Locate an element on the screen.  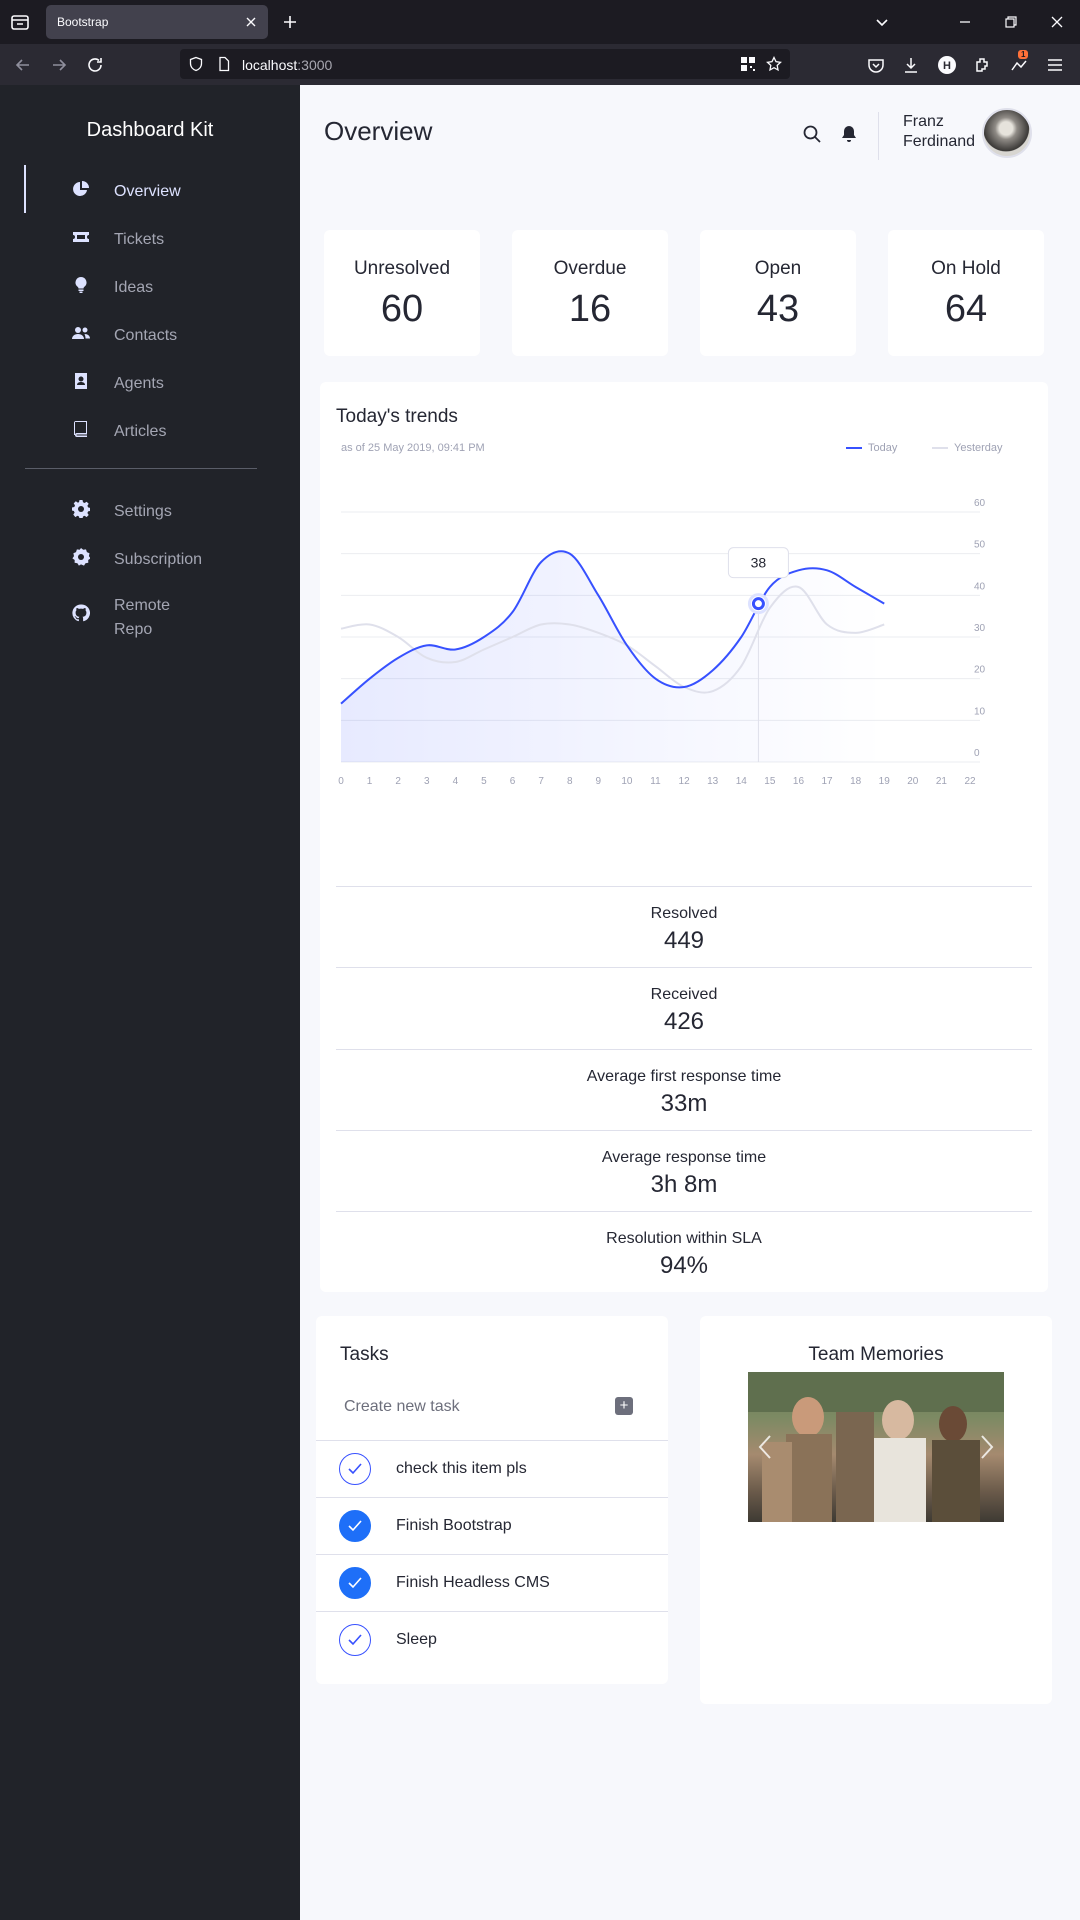
book-icon is located at coordinates (80, 429).